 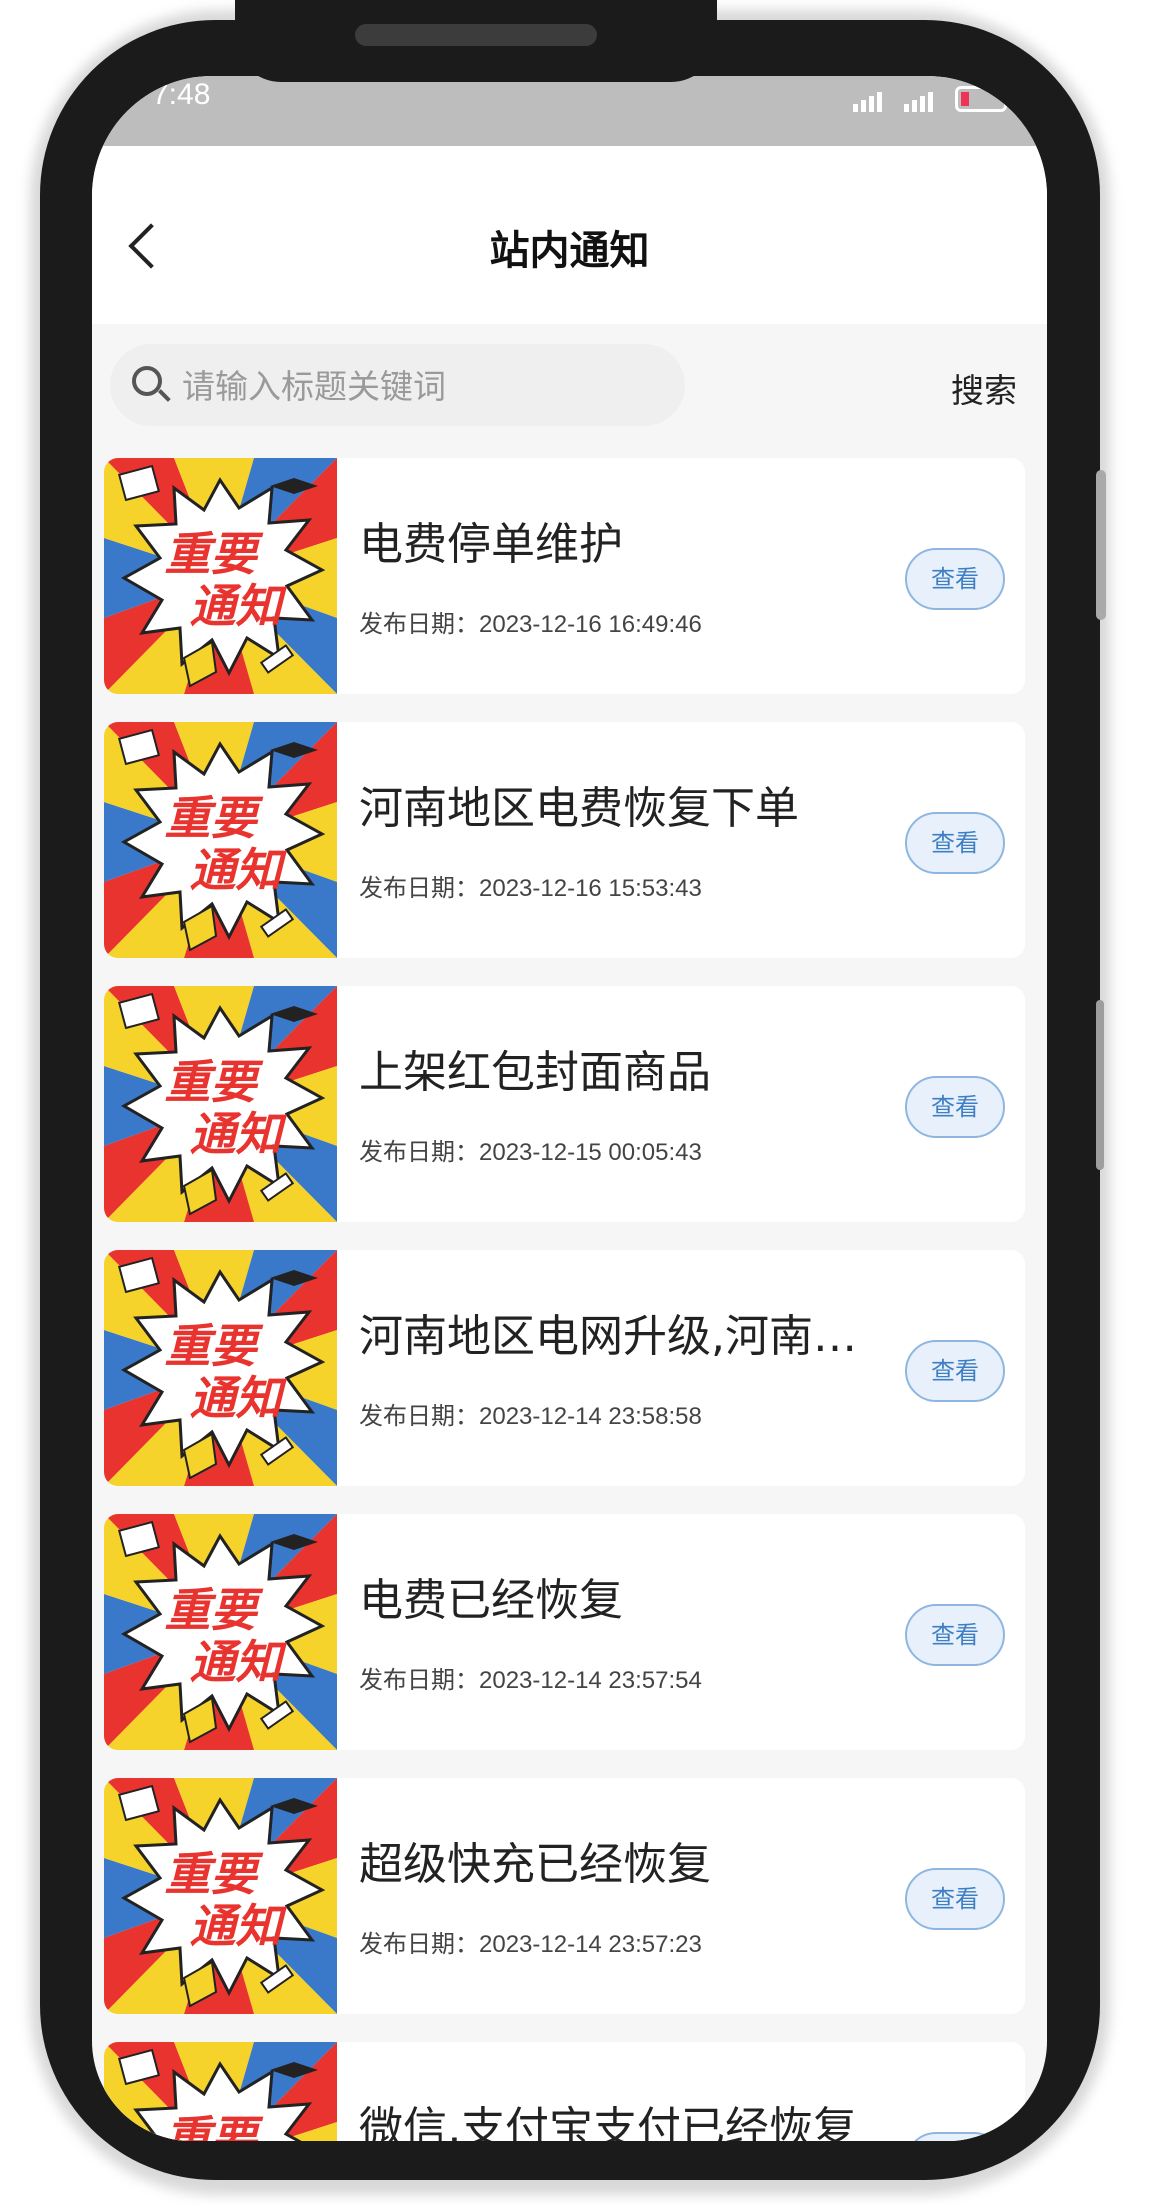 I want to click on notification-date: 发布日期：2023-12-16 16:49:46, so click(x=530, y=621).